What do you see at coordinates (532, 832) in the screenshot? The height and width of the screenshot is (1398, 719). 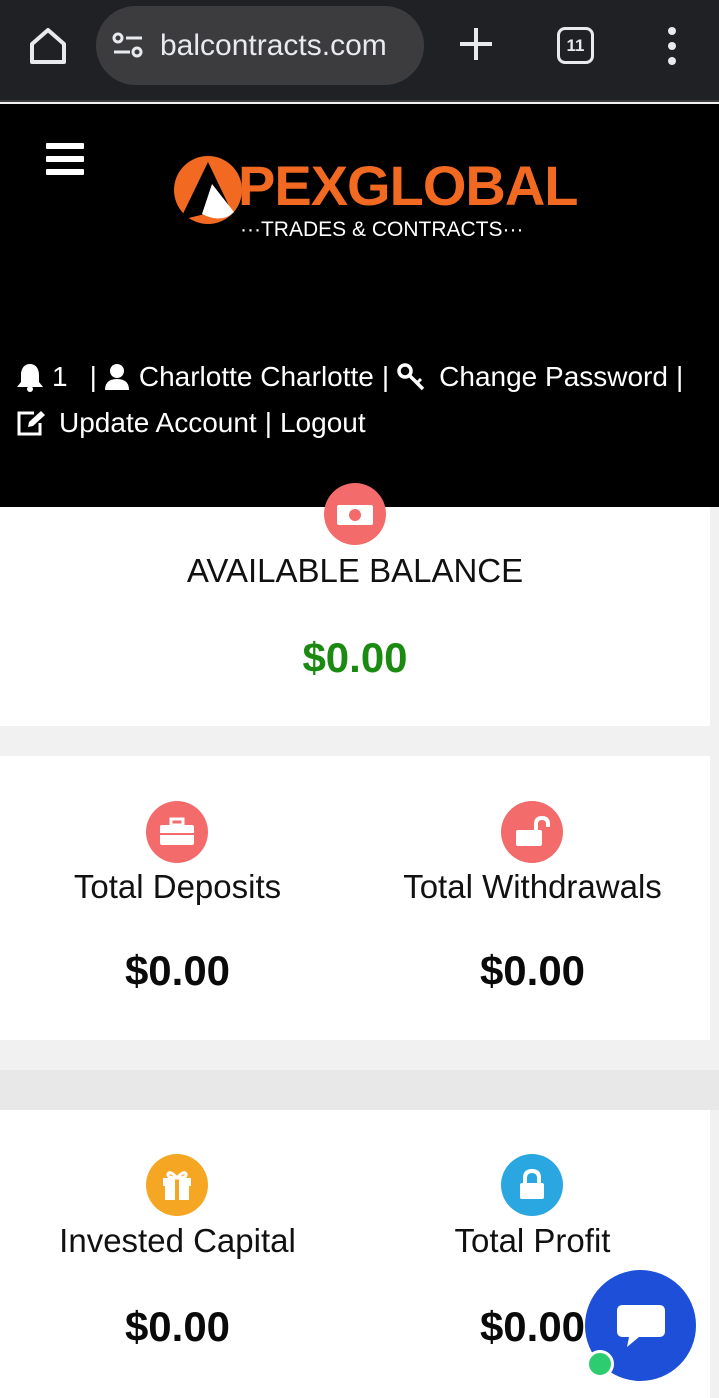 I see `unlock-icon` at bounding box center [532, 832].